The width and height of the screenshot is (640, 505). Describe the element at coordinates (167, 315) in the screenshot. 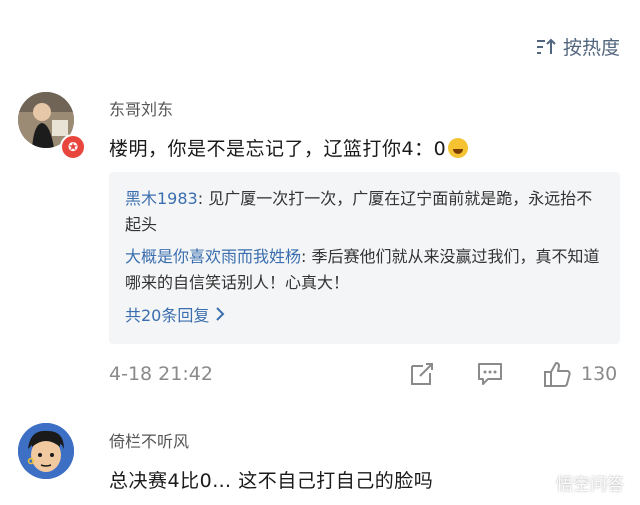

I see `view-all-replies-label: 共20条回复` at that location.